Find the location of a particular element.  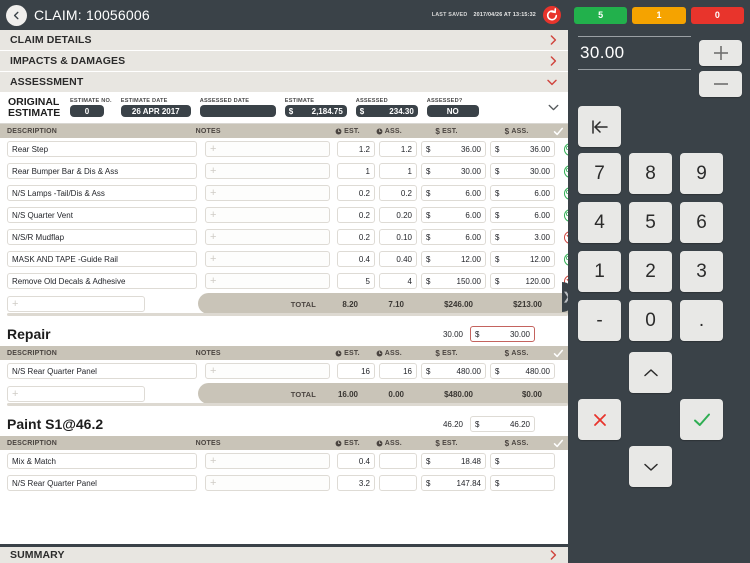

cancel-button is located at coordinates (599, 419).